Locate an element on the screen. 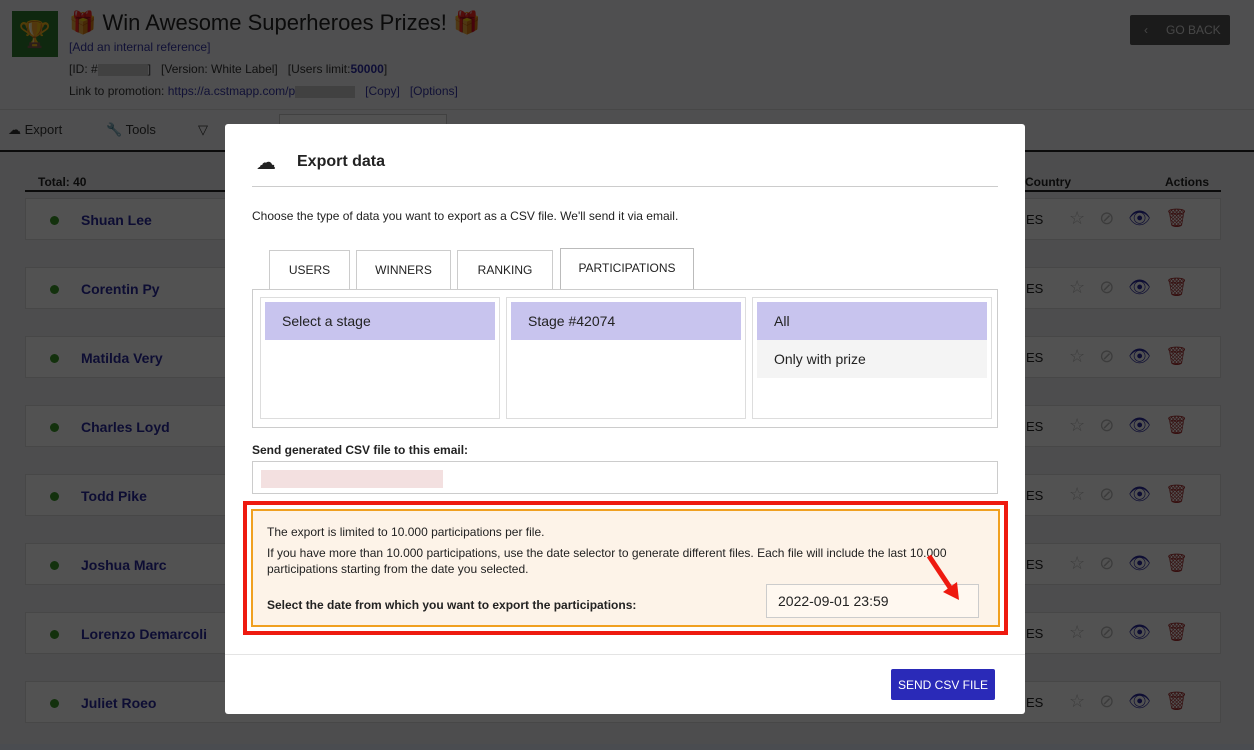 The width and height of the screenshot is (1254, 750). option-stage: Stage #42074 is located at coordinates (626, 321).